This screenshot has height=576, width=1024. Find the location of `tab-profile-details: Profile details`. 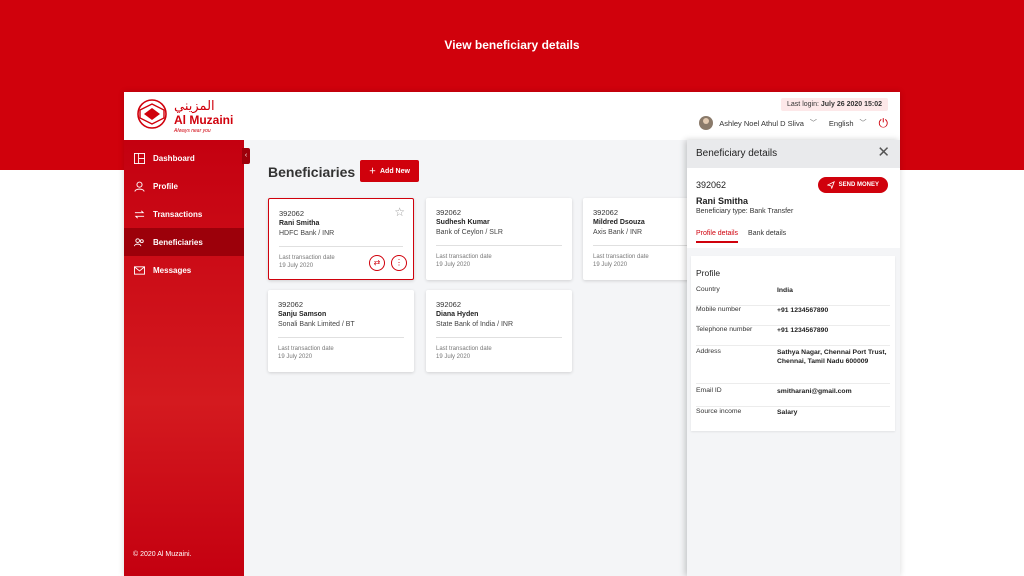

tab-profile-details: Profile details is located at coordinates (717, 236).